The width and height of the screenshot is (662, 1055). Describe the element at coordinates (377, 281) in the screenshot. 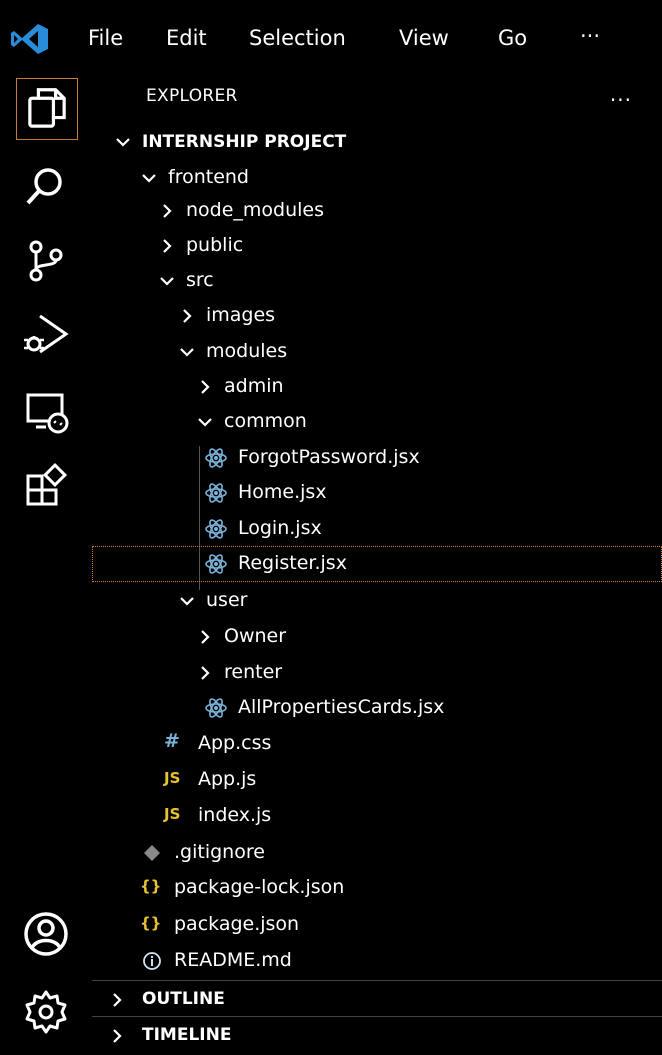

I see `folder-item: src` at that location.